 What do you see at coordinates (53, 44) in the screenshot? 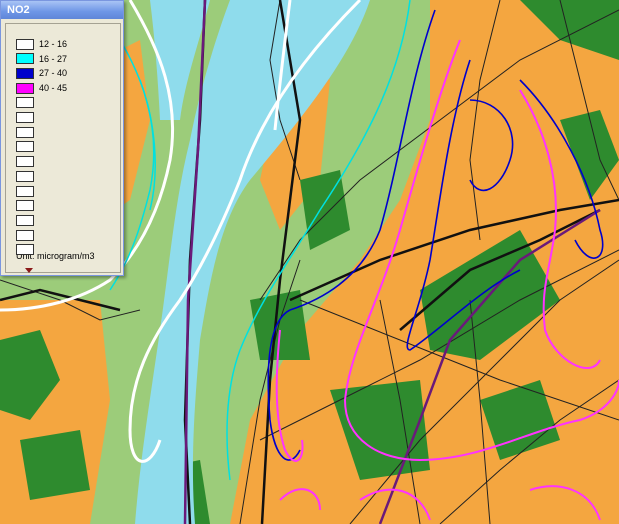
I see `legend-entry-label: 12 - 16` at bounding box center [53, 44].